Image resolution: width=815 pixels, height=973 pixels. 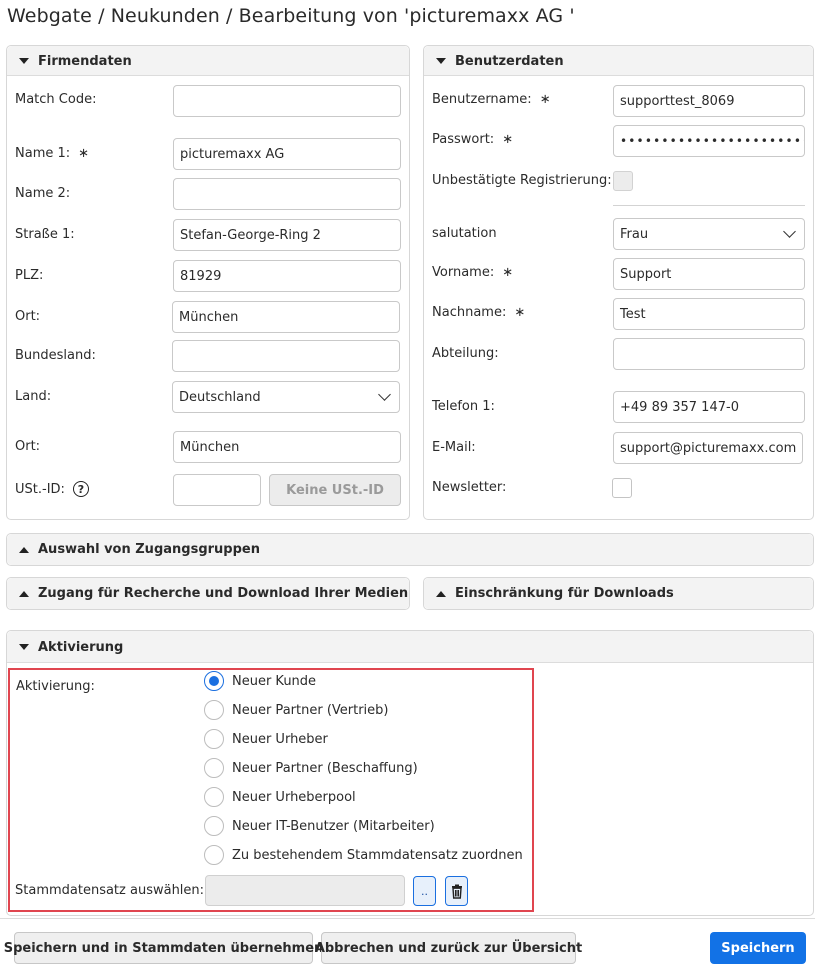 I want to click on trash-icon, so click(x=456, y=891).